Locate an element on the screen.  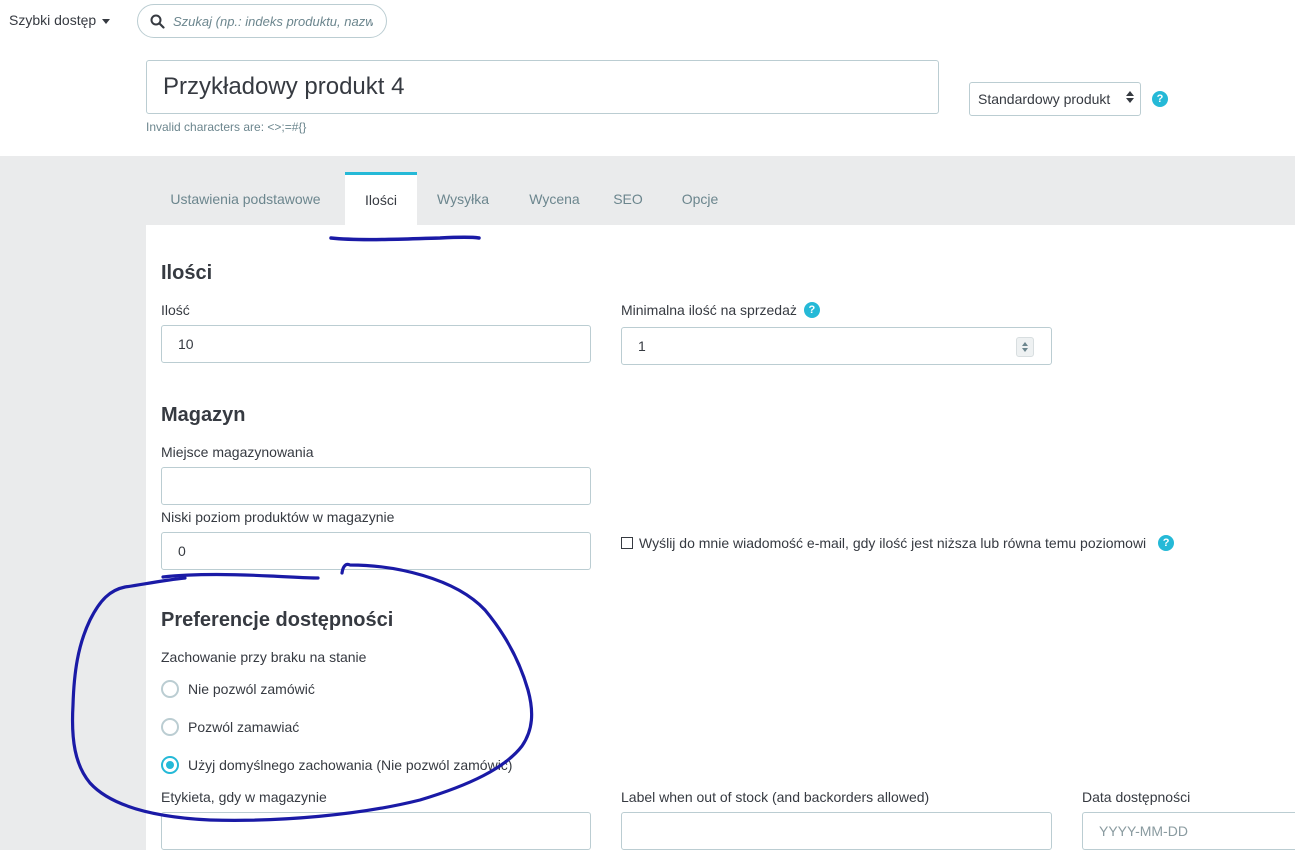
out-of-stock-label-input is located at coordinates (836, 831).